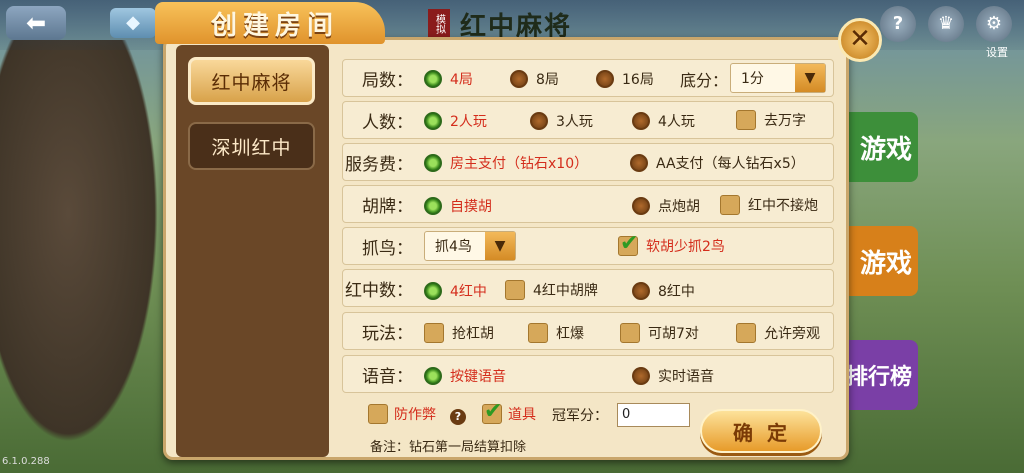 The image size is (1024, 473). I want to click on hongzhong-count-label: 红中数：, so click(379, 290).